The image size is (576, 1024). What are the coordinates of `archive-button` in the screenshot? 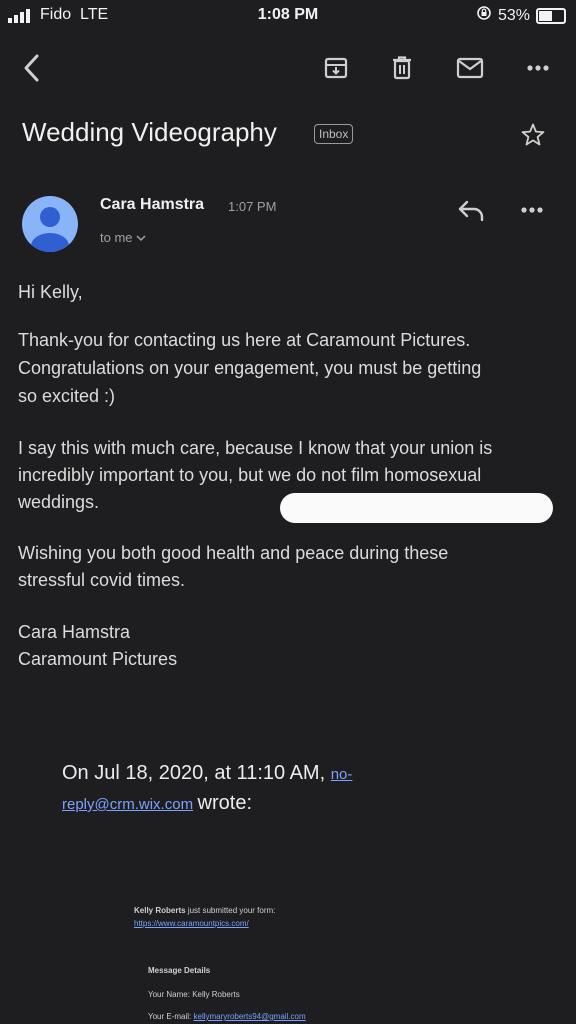 It's located at (336, 68).